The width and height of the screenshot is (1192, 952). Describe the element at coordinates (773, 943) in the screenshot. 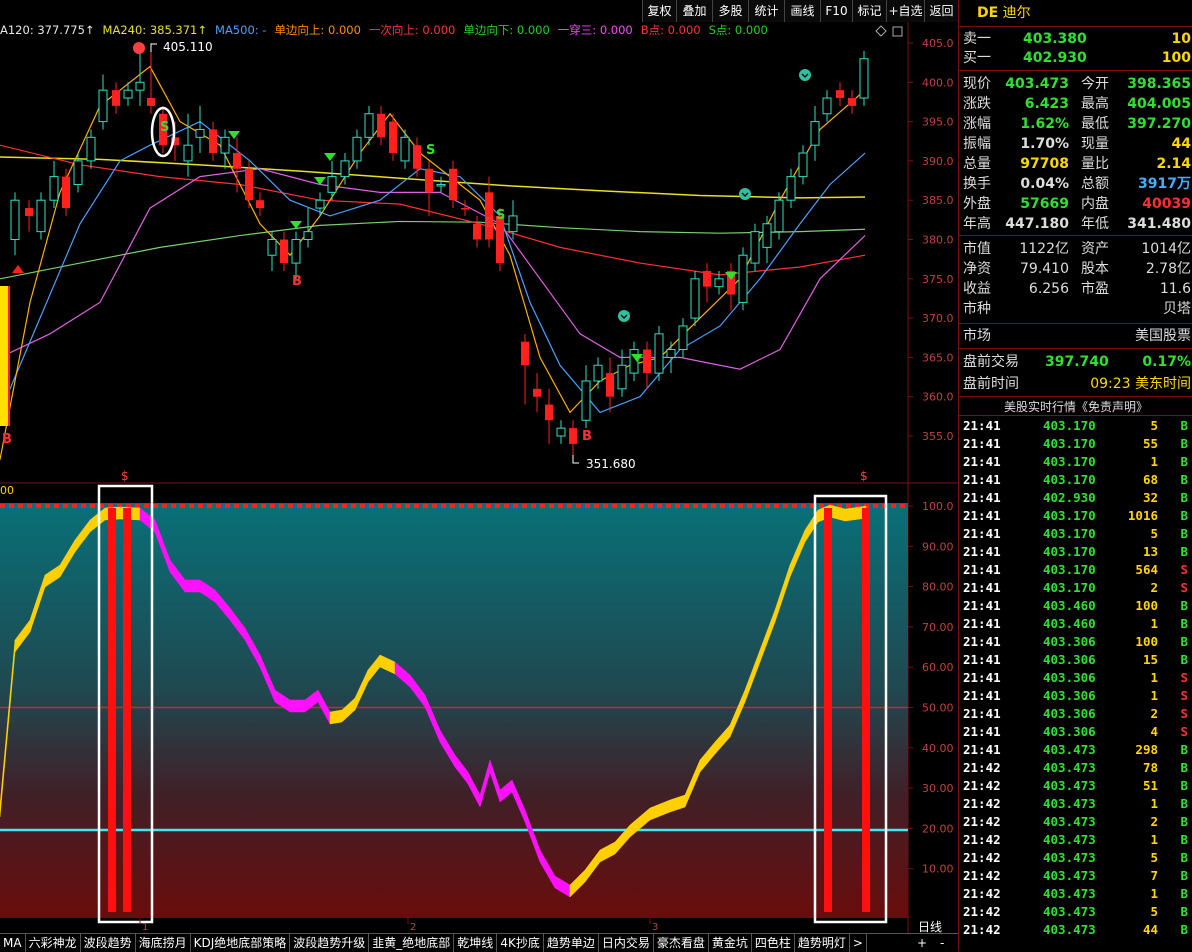

I see `indicator-tab: 四色柱` at that location.